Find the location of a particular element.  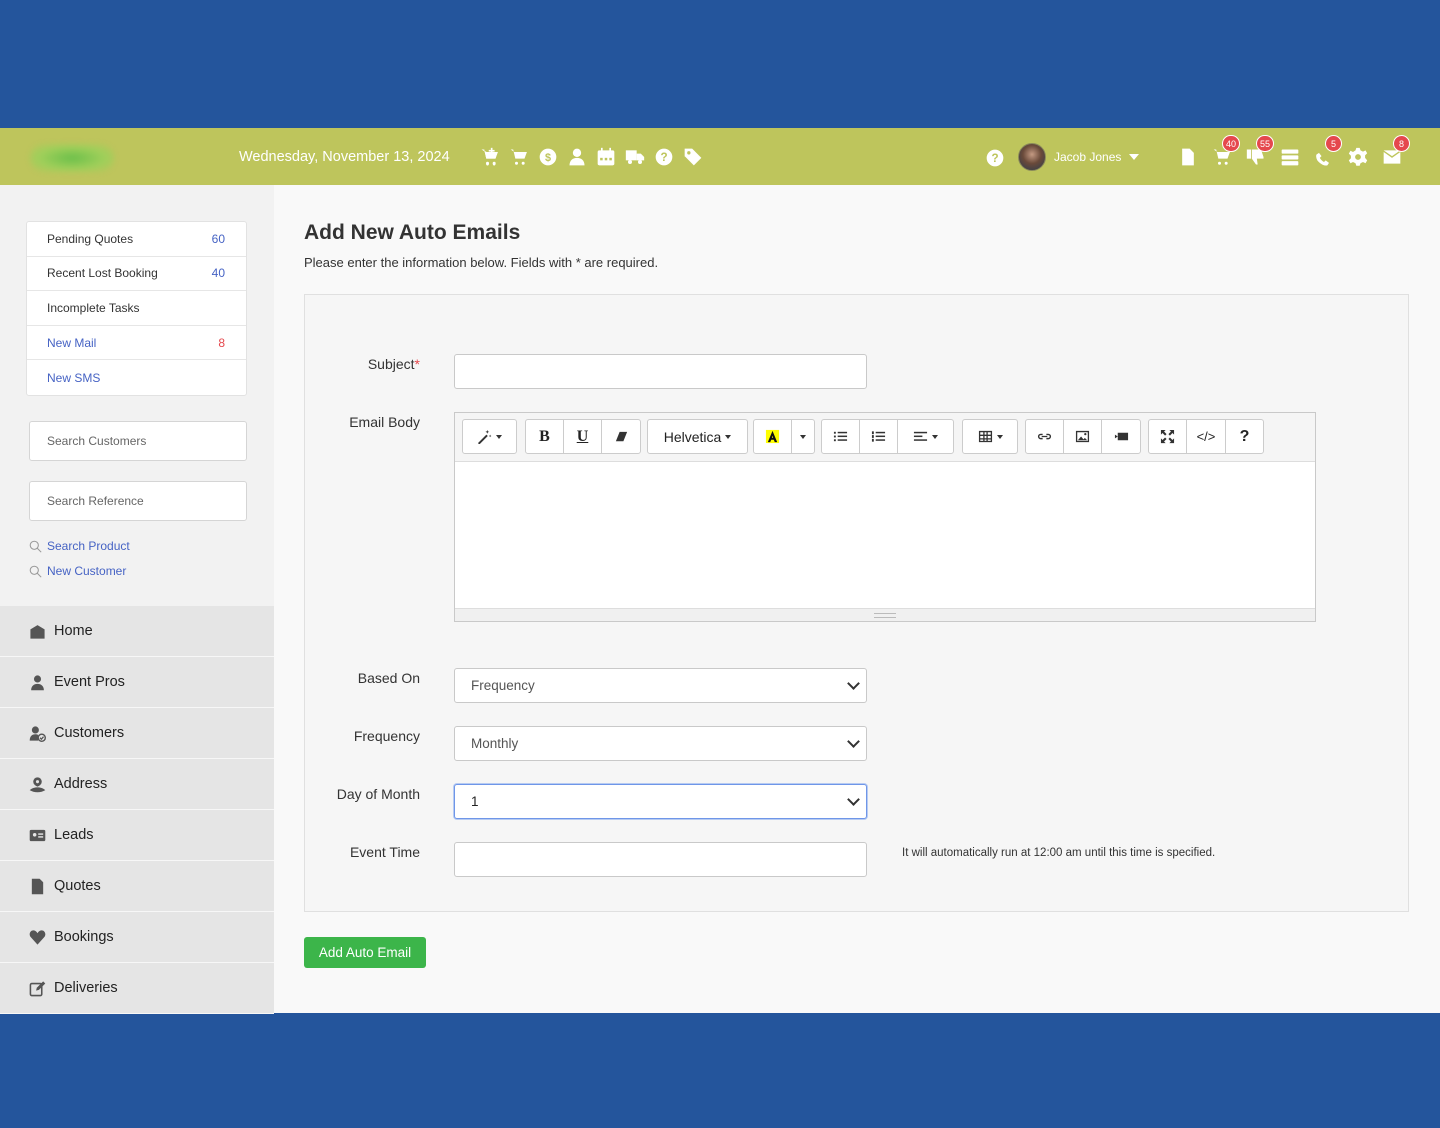

nav-bookings: Bookings is located at coordinates (137, 937).